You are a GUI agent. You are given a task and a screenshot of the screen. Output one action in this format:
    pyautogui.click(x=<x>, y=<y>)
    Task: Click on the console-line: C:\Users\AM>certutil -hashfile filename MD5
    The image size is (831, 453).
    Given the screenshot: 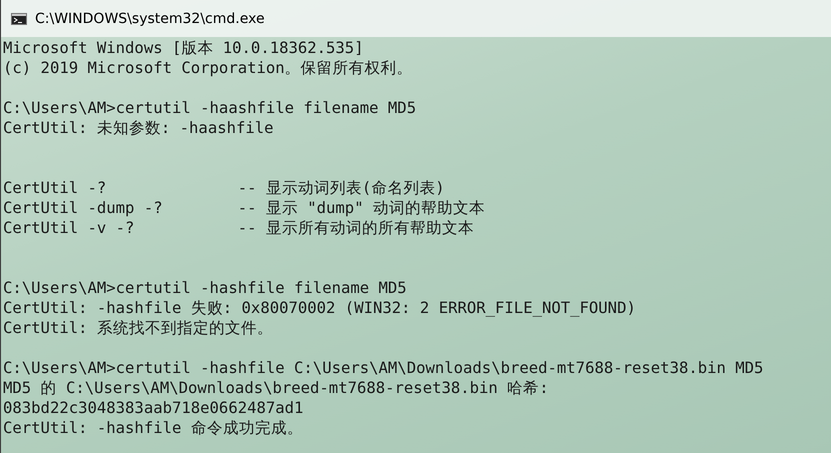 What is the action you would take?
    pyautogui.click(x=205, y=288)
    